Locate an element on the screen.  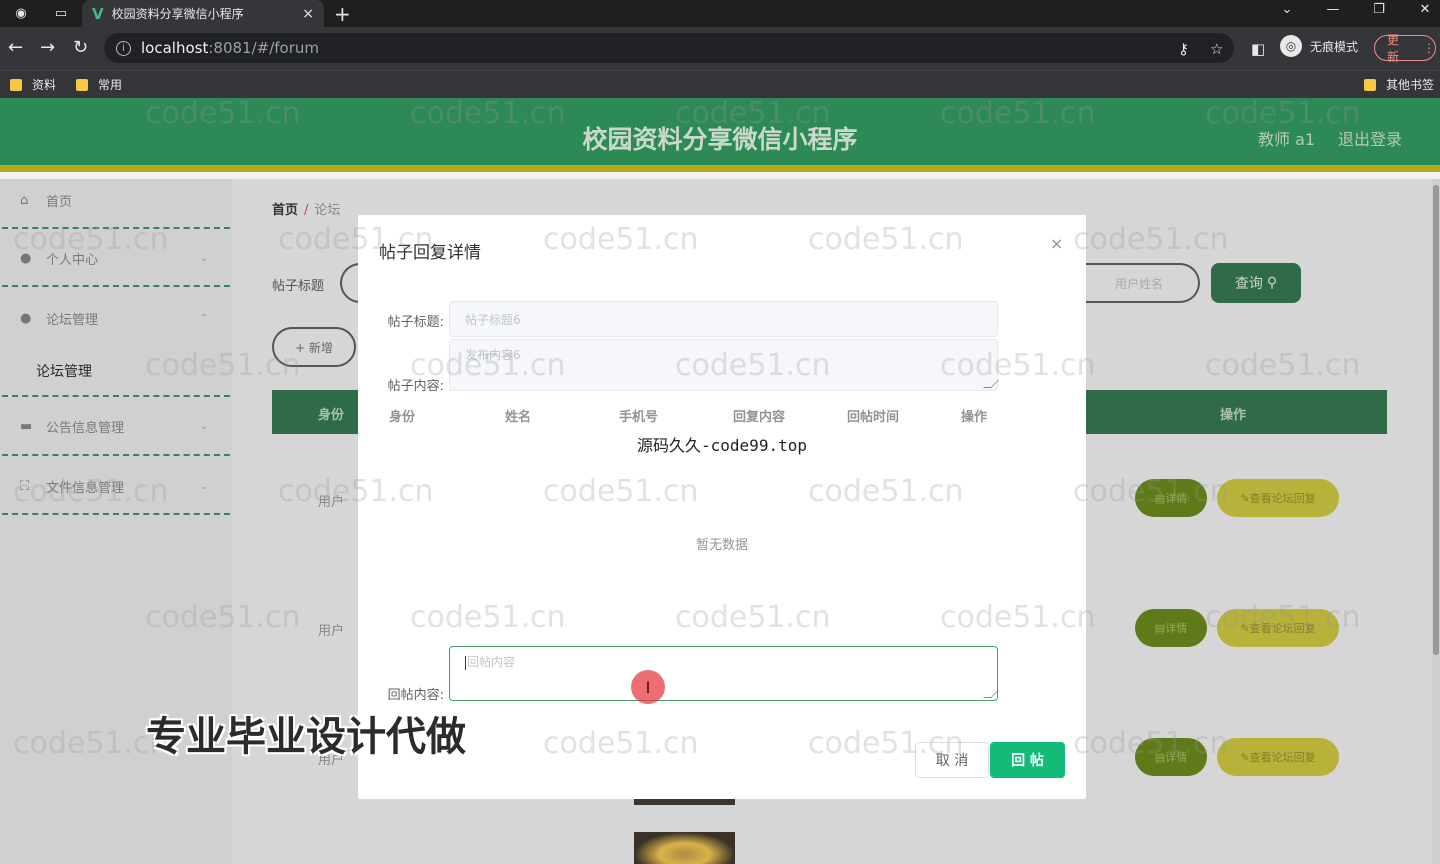
url-path: :8081/#/forum is located at coordinates (263, 48).